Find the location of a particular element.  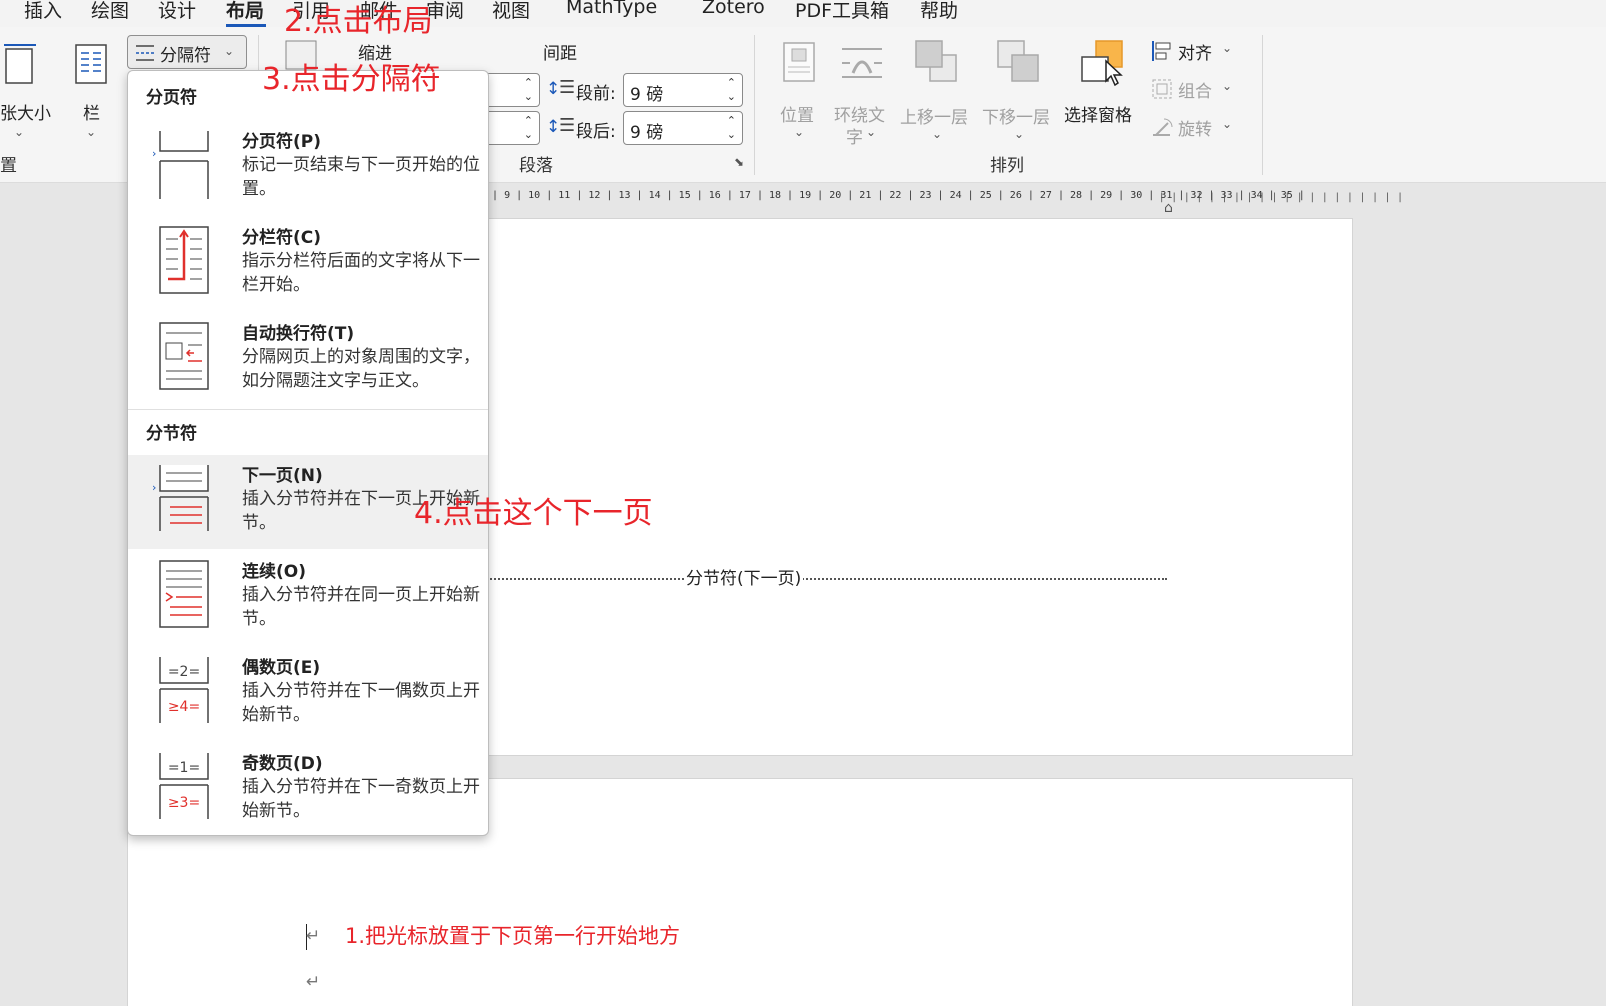

section-break-line is located at coordinates (827, 579).